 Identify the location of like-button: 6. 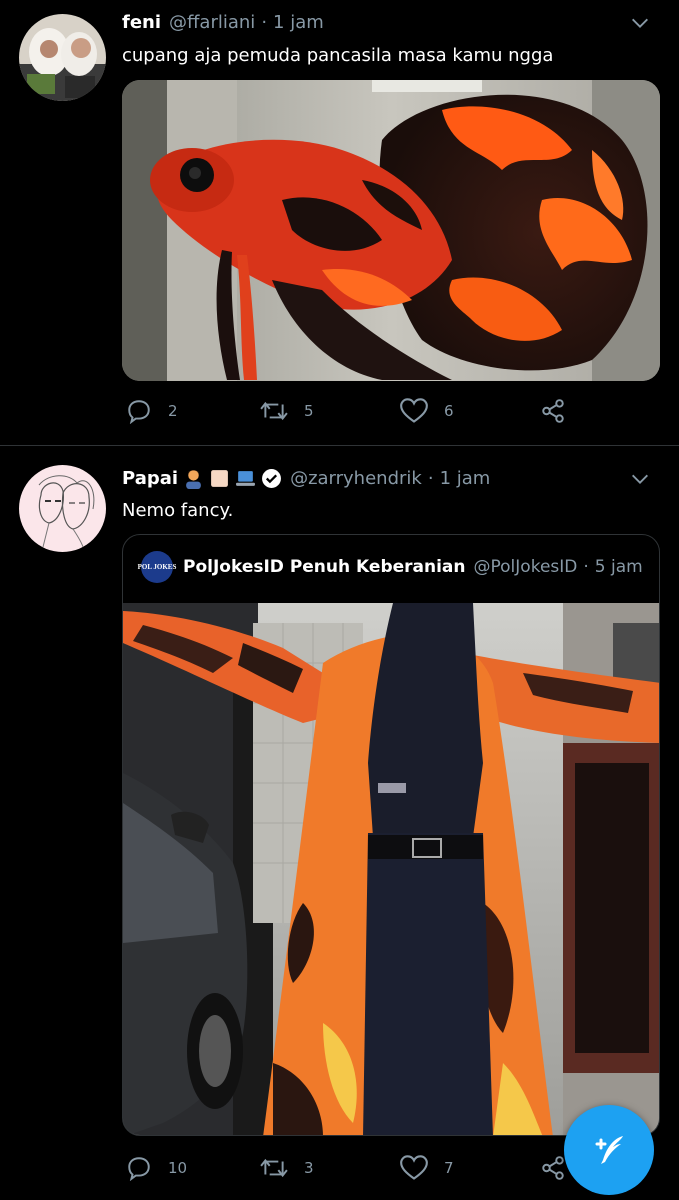
(427, 411).